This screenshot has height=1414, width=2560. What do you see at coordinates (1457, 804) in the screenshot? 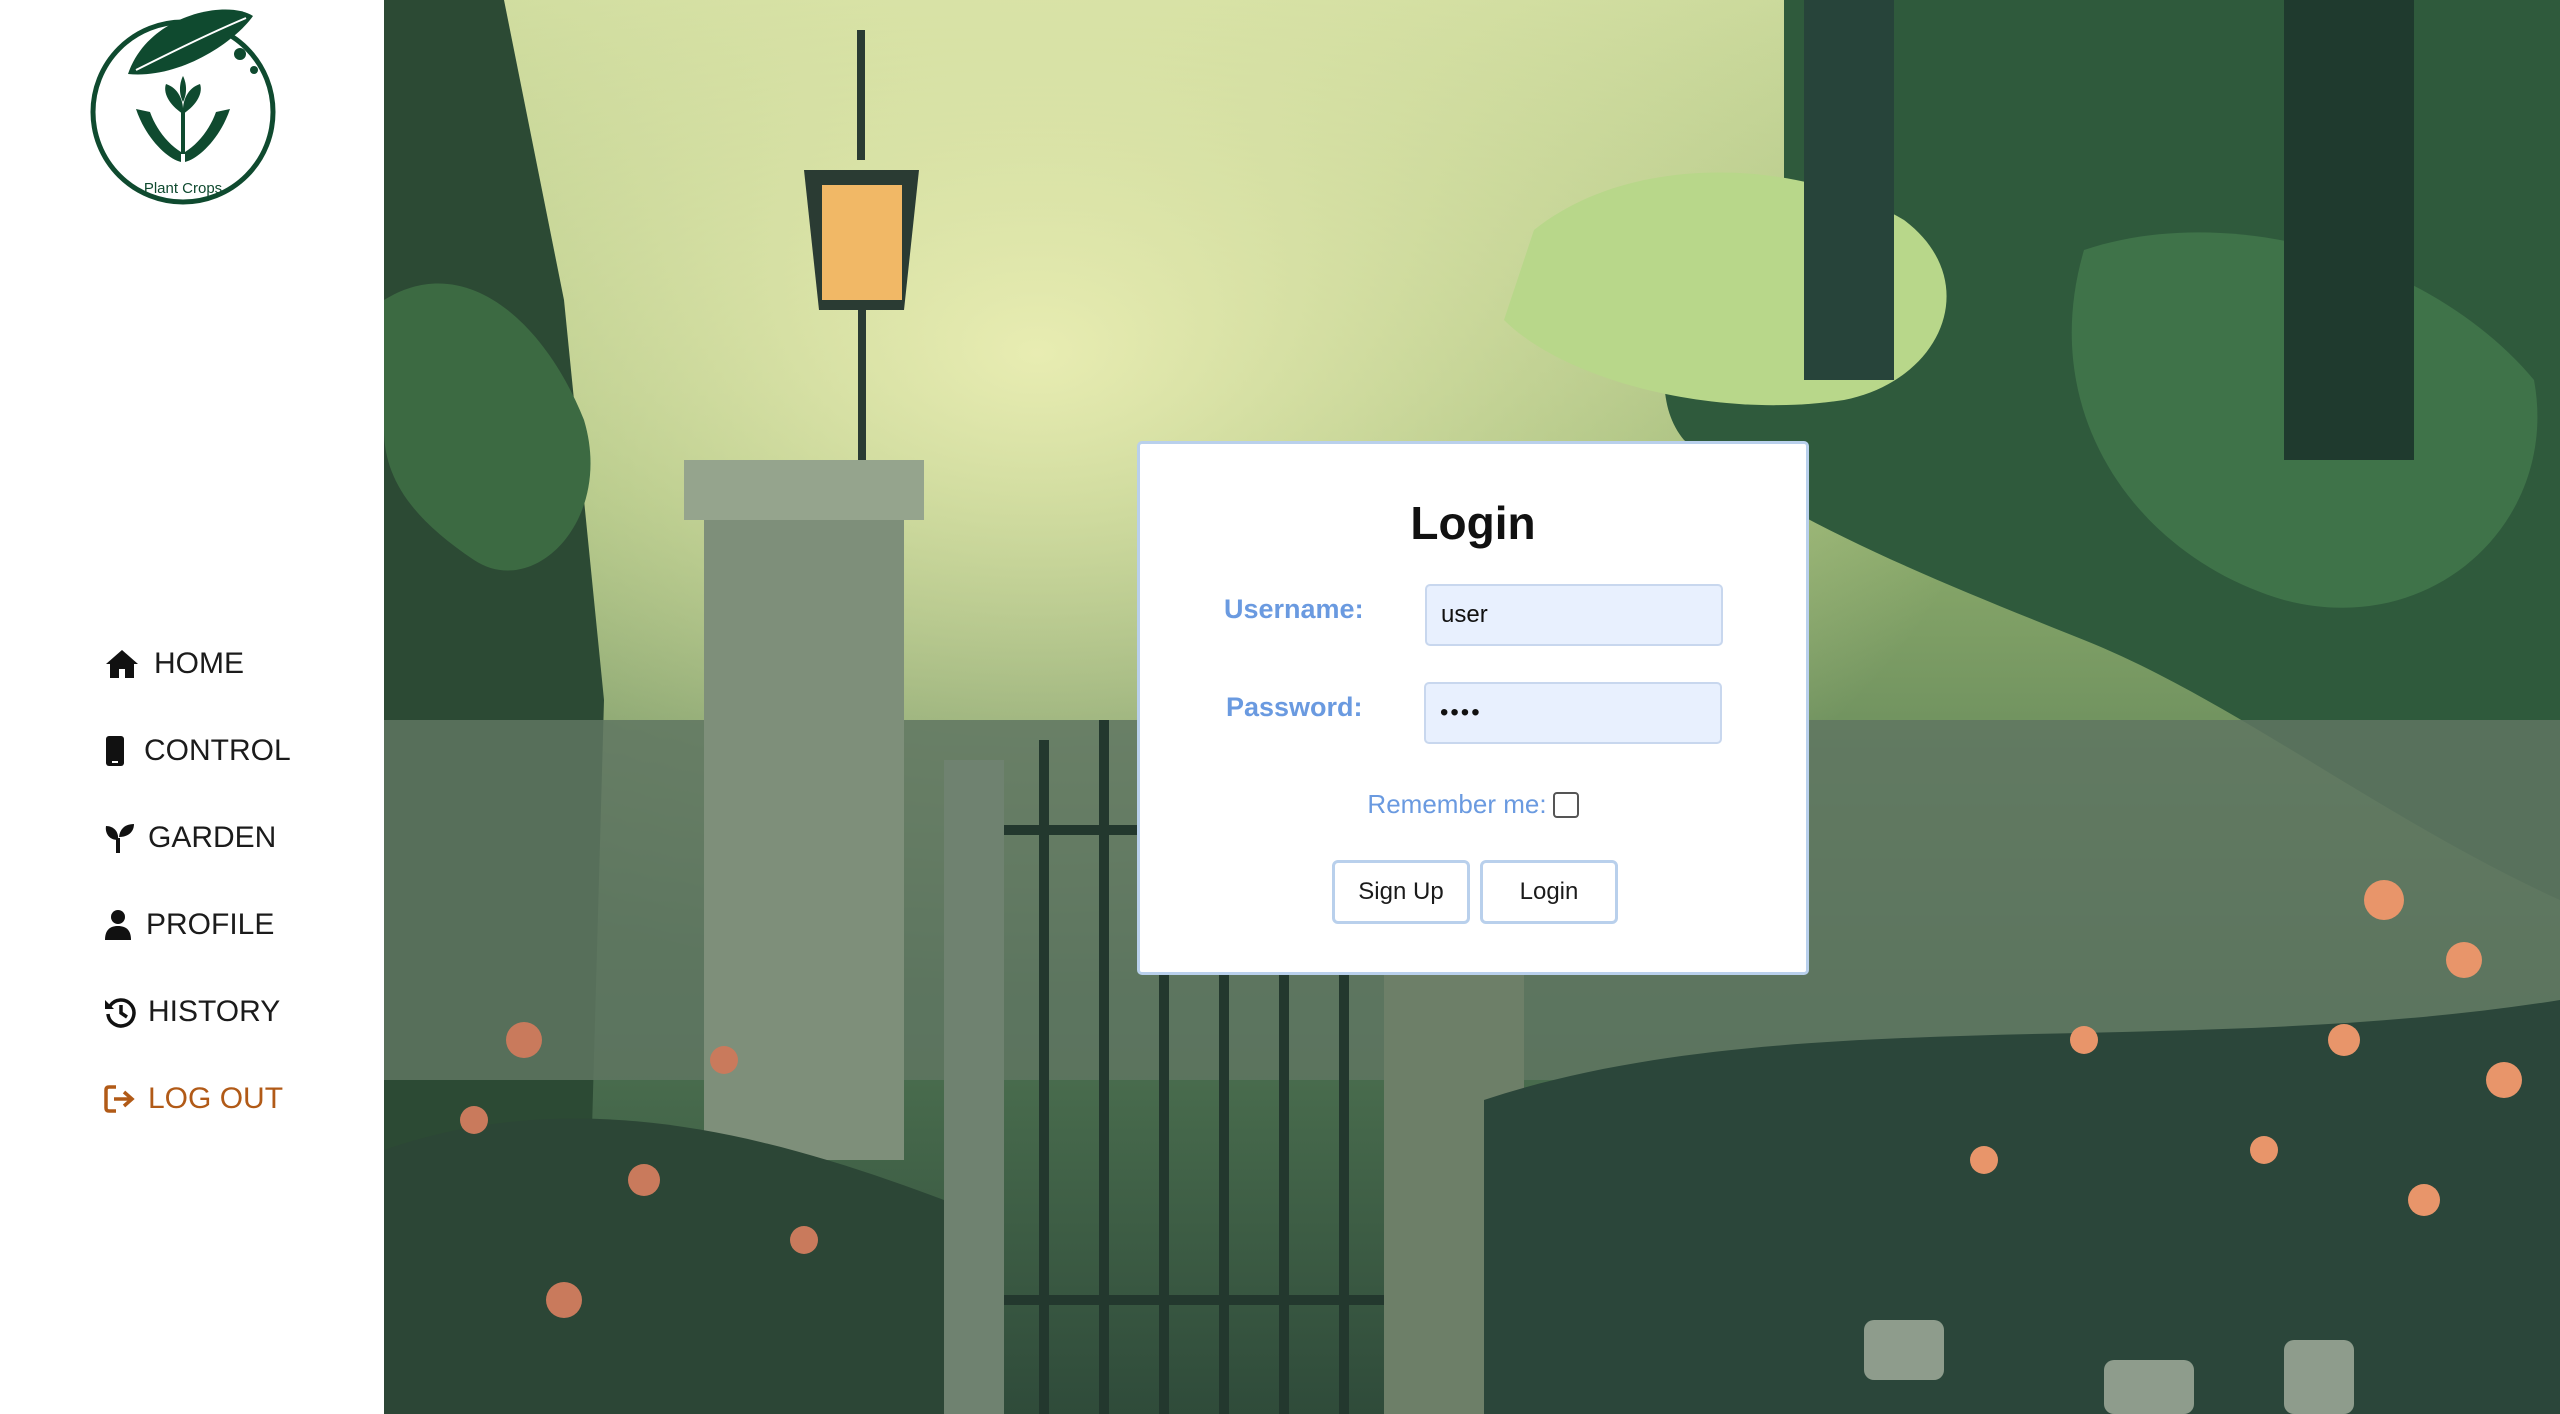
I see `remember-me-label: Remember me:` at bounding box center [1457, 804].